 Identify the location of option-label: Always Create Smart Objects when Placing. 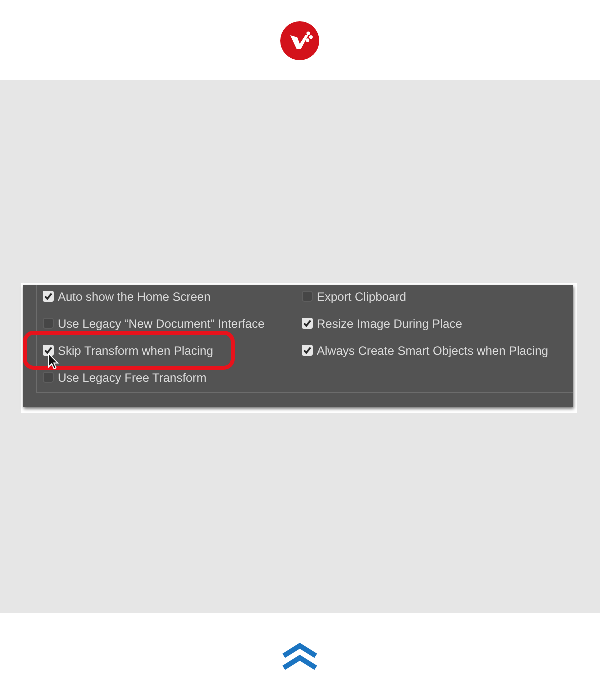
(432, 351).